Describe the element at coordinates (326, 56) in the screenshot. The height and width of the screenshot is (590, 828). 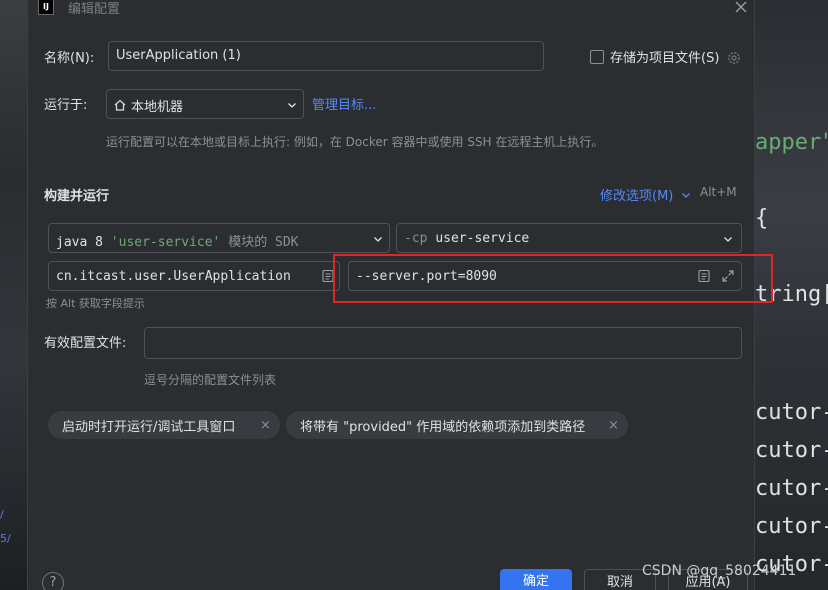
I see `name-field: UserApplication (1)` at that location.